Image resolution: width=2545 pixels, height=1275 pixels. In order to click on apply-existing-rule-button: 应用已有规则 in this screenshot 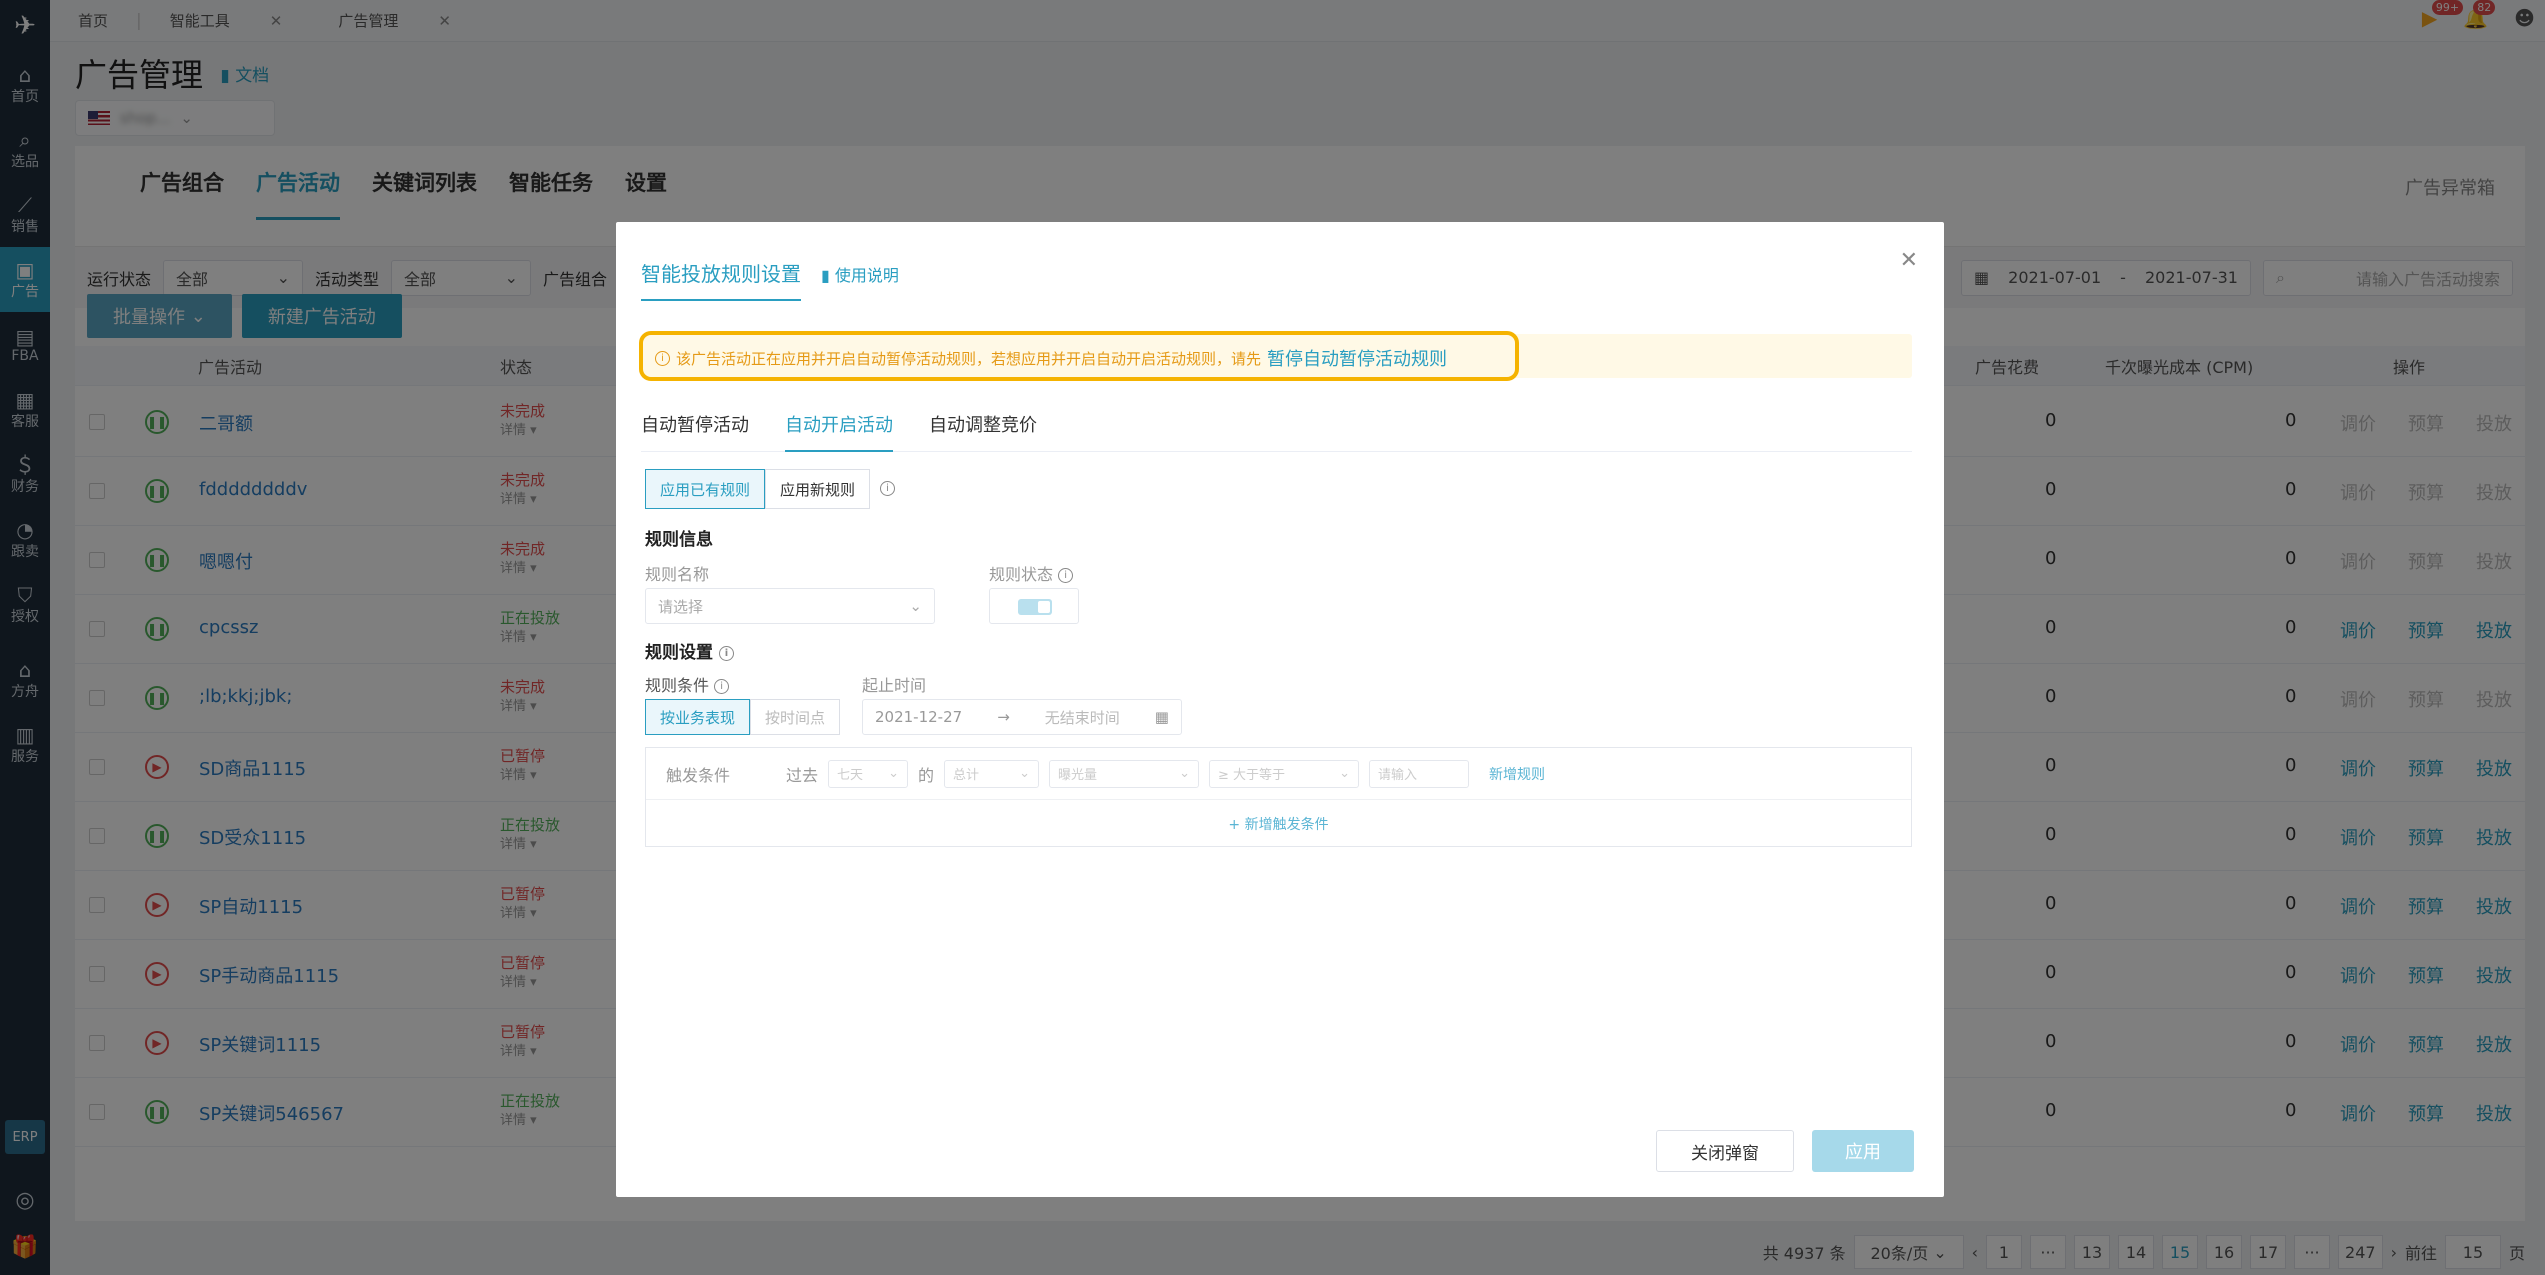, I will do `click(705, 489)`.